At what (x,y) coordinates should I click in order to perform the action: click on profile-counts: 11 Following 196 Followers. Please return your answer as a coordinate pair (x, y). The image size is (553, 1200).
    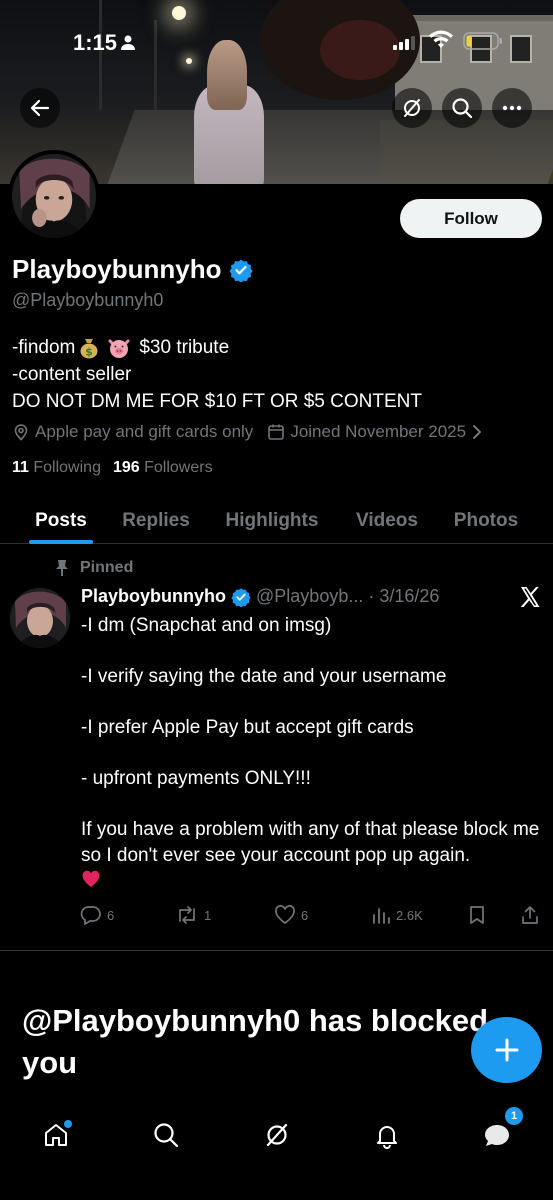
    Looking at the image, I should click on (112, 468).